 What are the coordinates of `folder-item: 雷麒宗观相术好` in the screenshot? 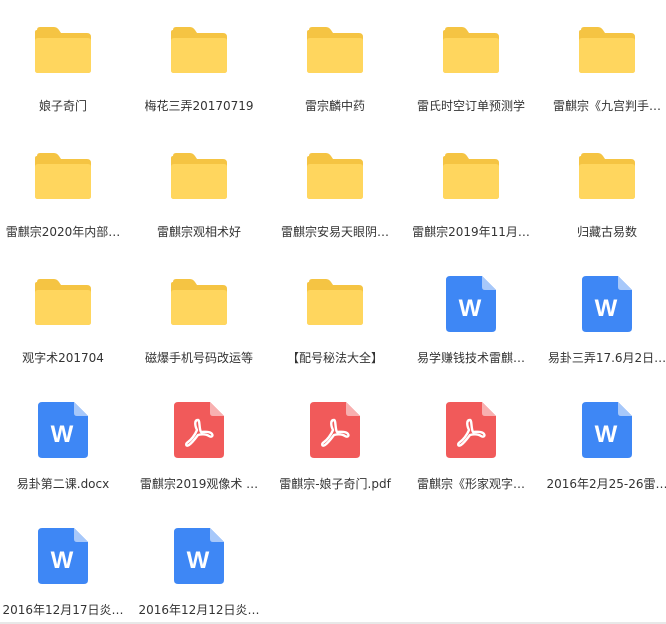 It's located at (199, 186).